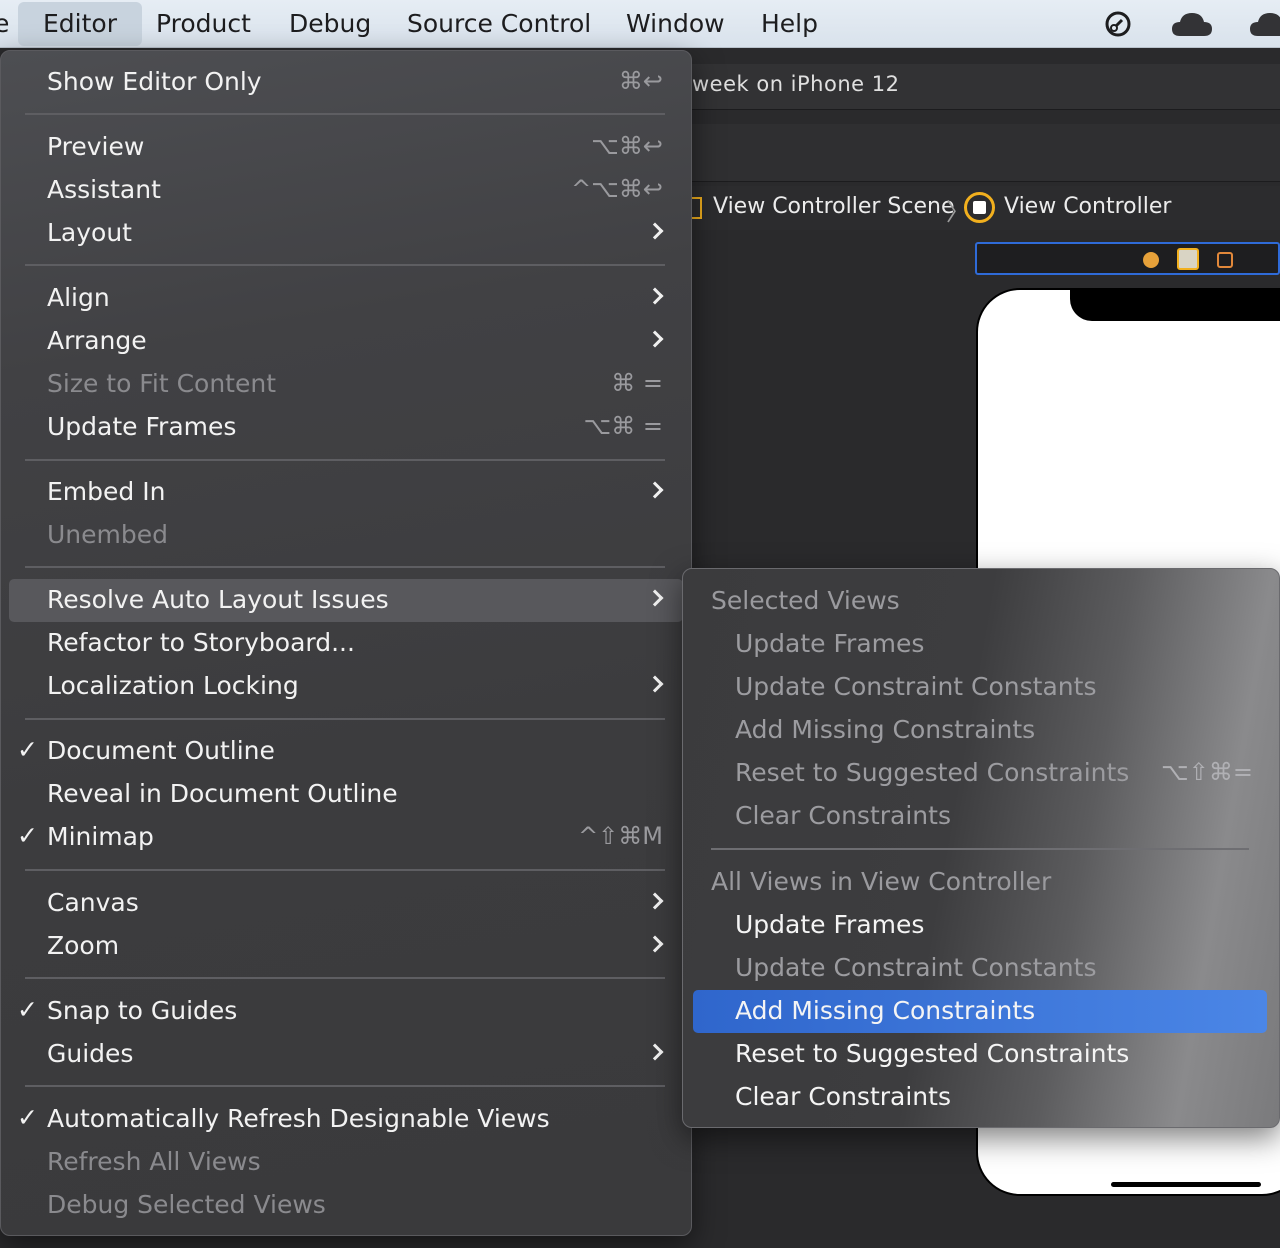 The height and width of the screenshot is (1248, 1280). Describe the element at coordinates (980, 925) in the screenshot. I see `submenu-item-all-update-frames: Update Frames` at that location.